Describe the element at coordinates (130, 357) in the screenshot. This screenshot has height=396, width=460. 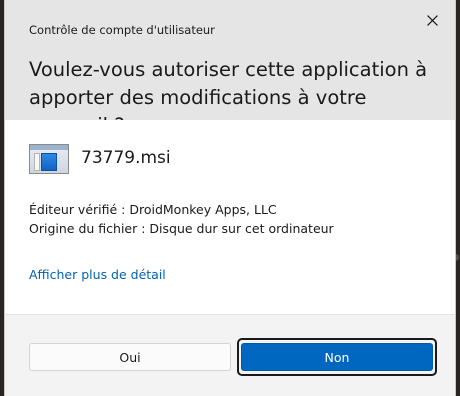
I see `yes-button: Oui` at that location.